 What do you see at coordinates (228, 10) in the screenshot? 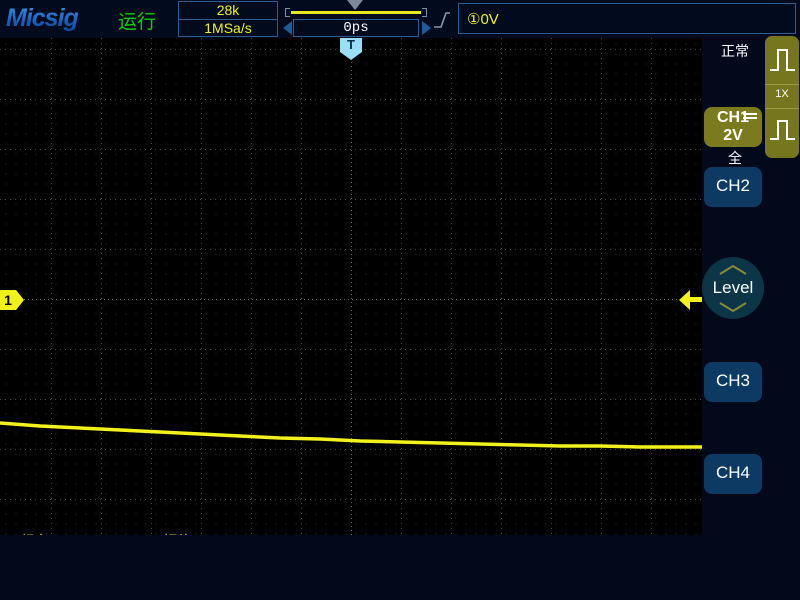
I see `memory-depth-value: 28k` at bounding box center [228, 10].